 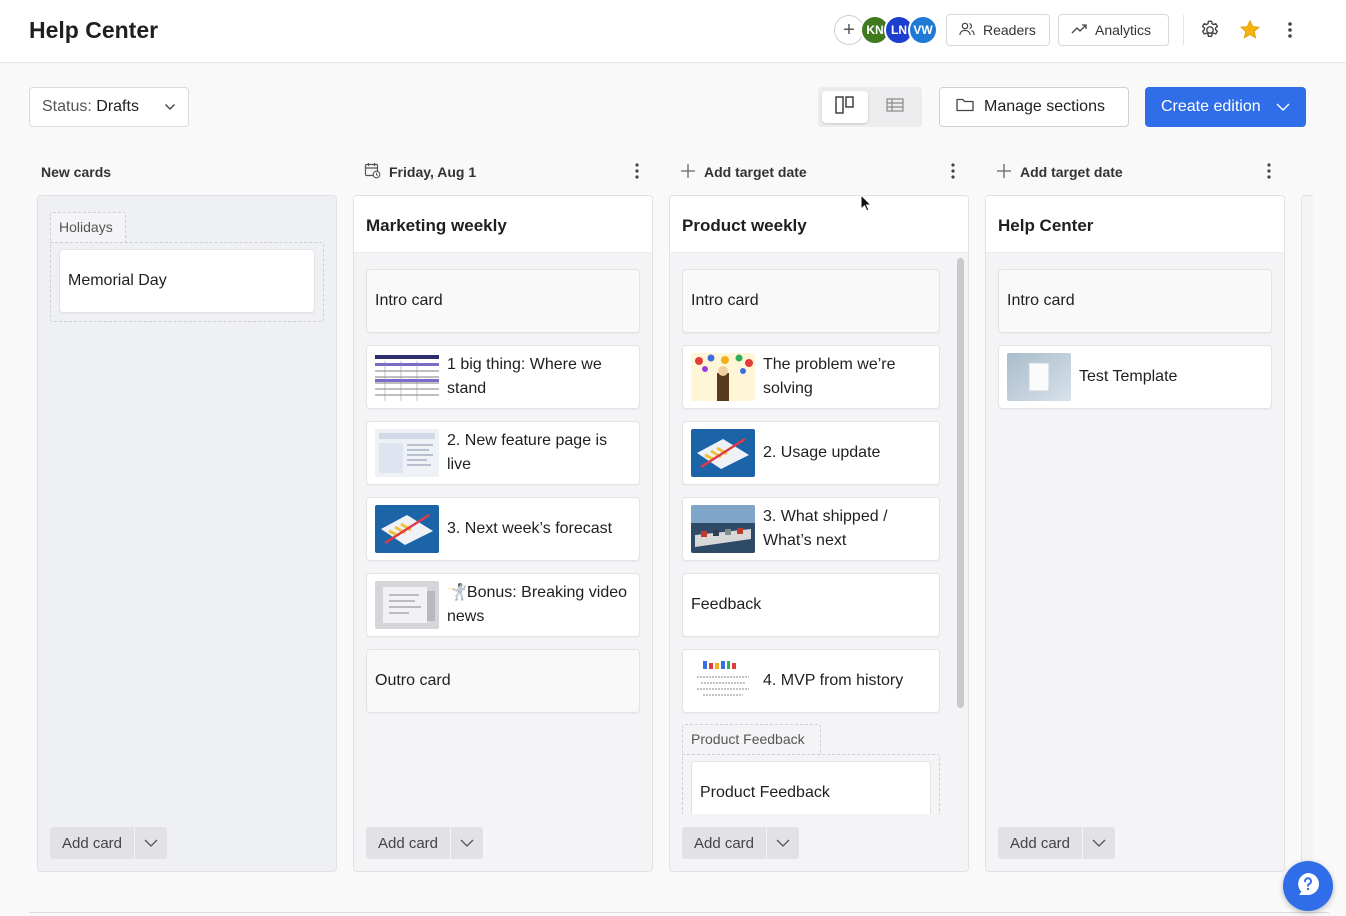 I want to click on manage-sections-label: Manage sections, so click(x=1044, y=106).